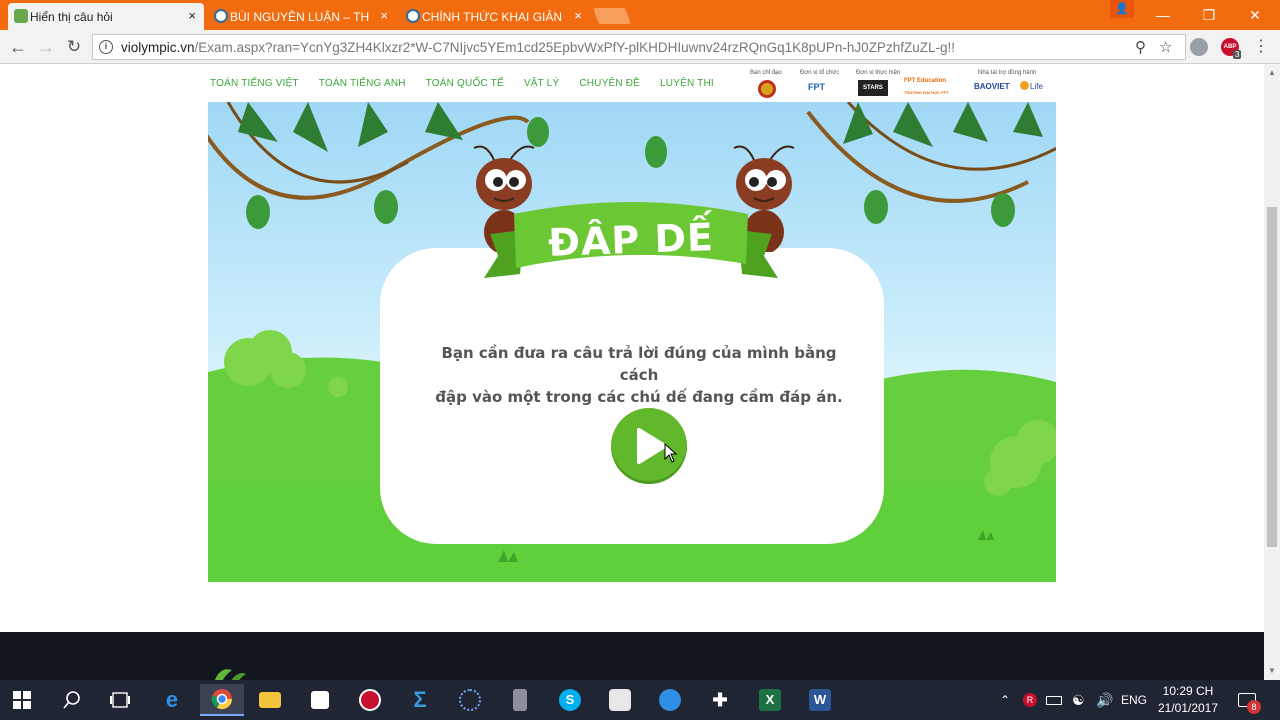  Describe the element at coordinates (370, 700) in the screenshot. I see `recorder-icon` at that location.